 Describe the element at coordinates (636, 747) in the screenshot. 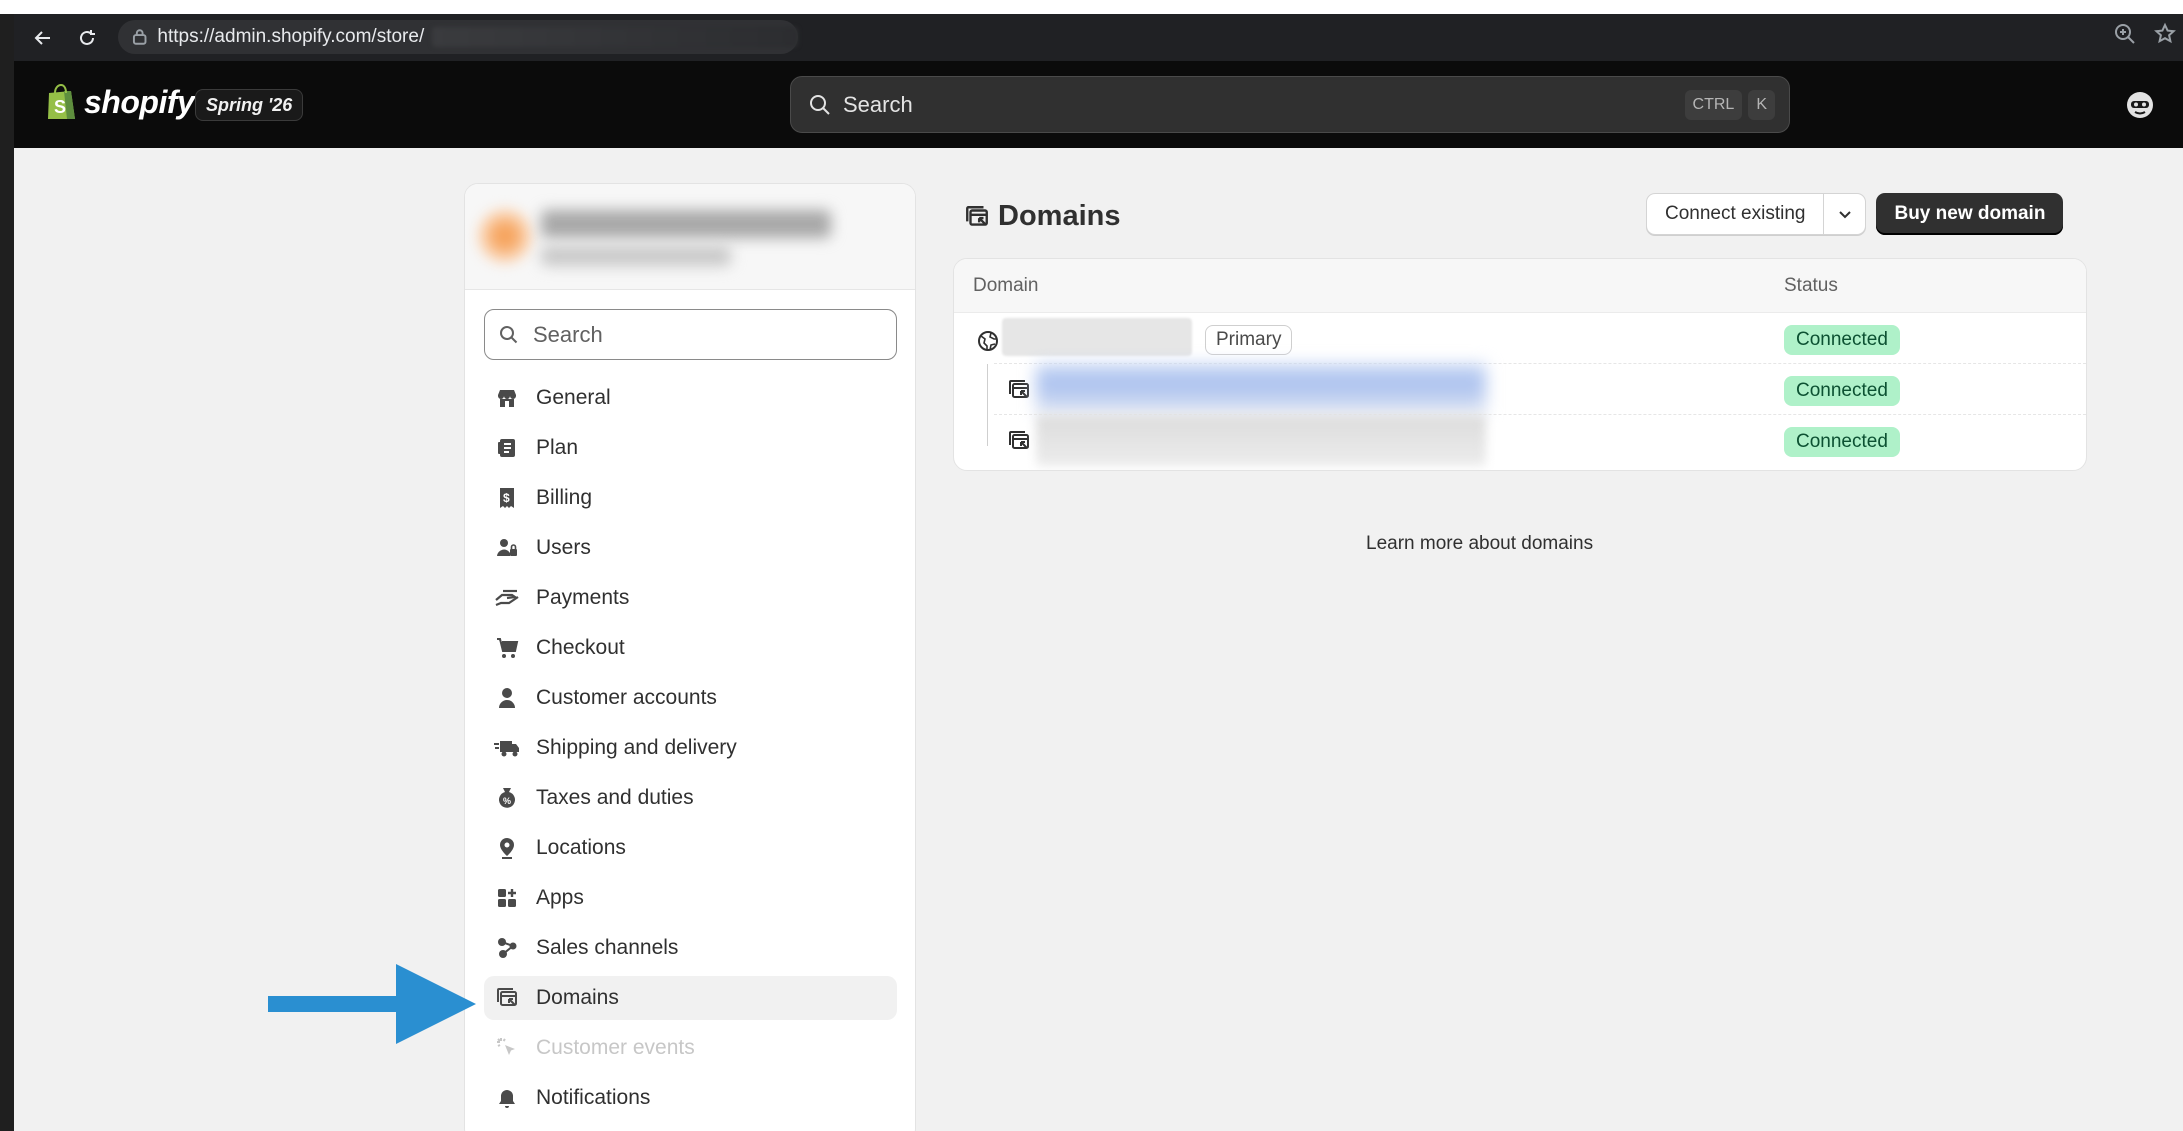

I see `sidebar-item-label: Shipping and delivery` at that location.